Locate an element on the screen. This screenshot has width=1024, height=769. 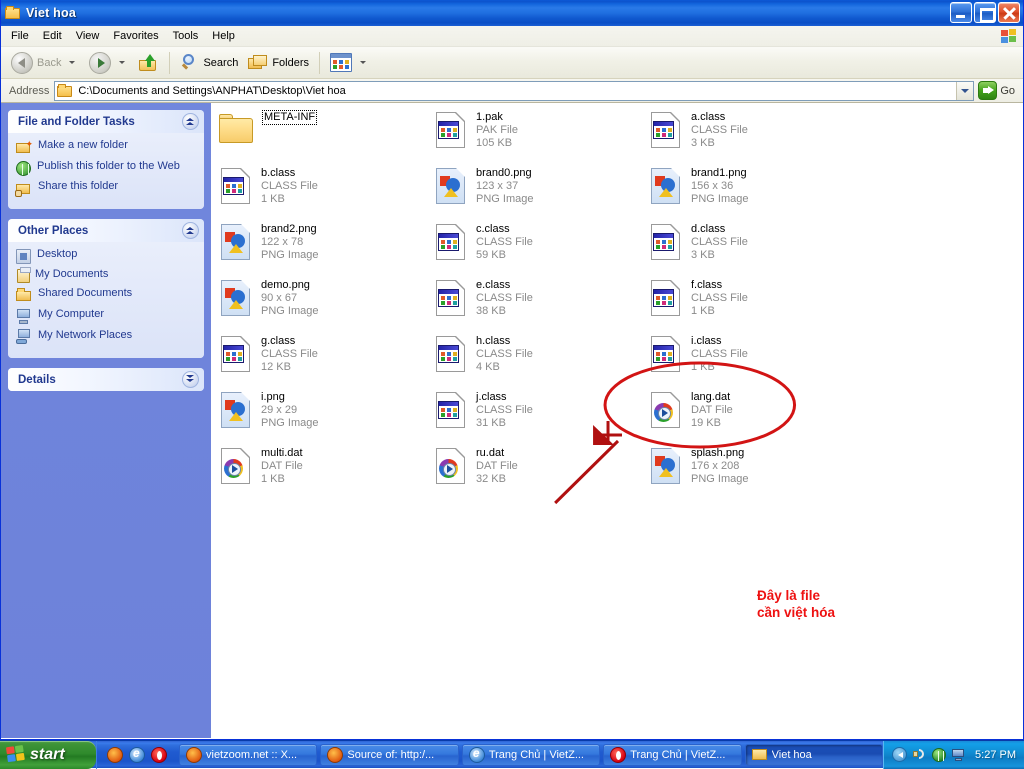
sidebar-link-my-documents: My Documents is located at coordinates (107, 275).